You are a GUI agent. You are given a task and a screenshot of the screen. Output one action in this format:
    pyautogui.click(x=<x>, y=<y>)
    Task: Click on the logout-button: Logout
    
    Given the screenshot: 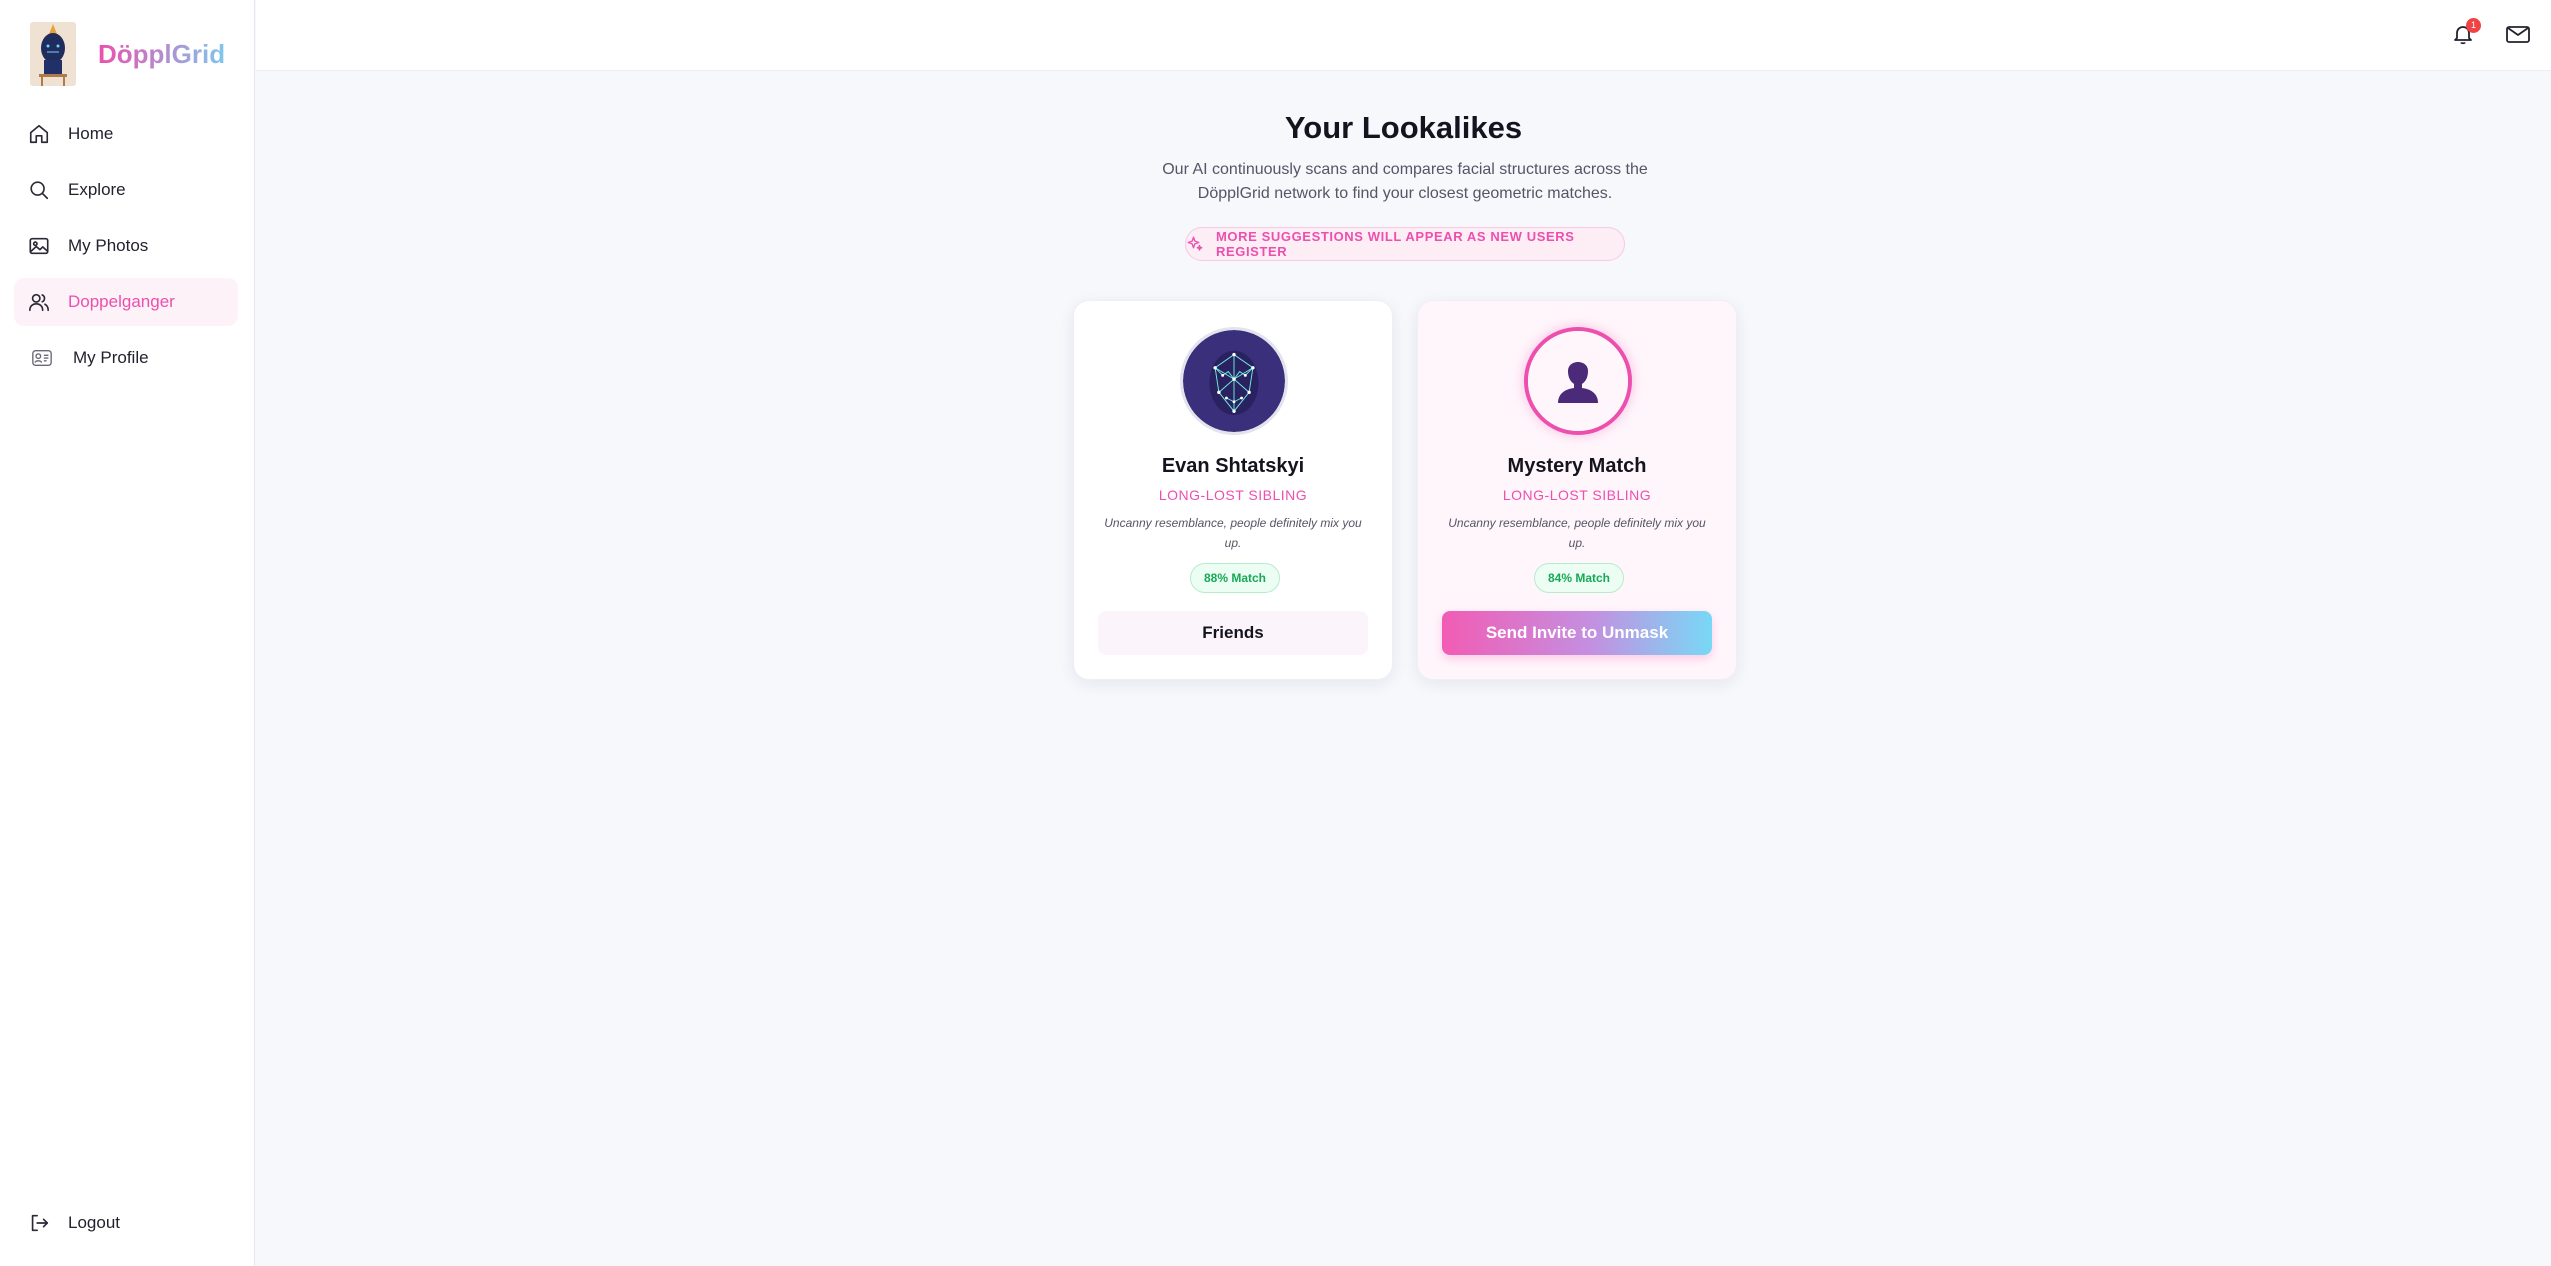 What is the action you would take?
    pyautogui.click(x=74, y=1223)
    